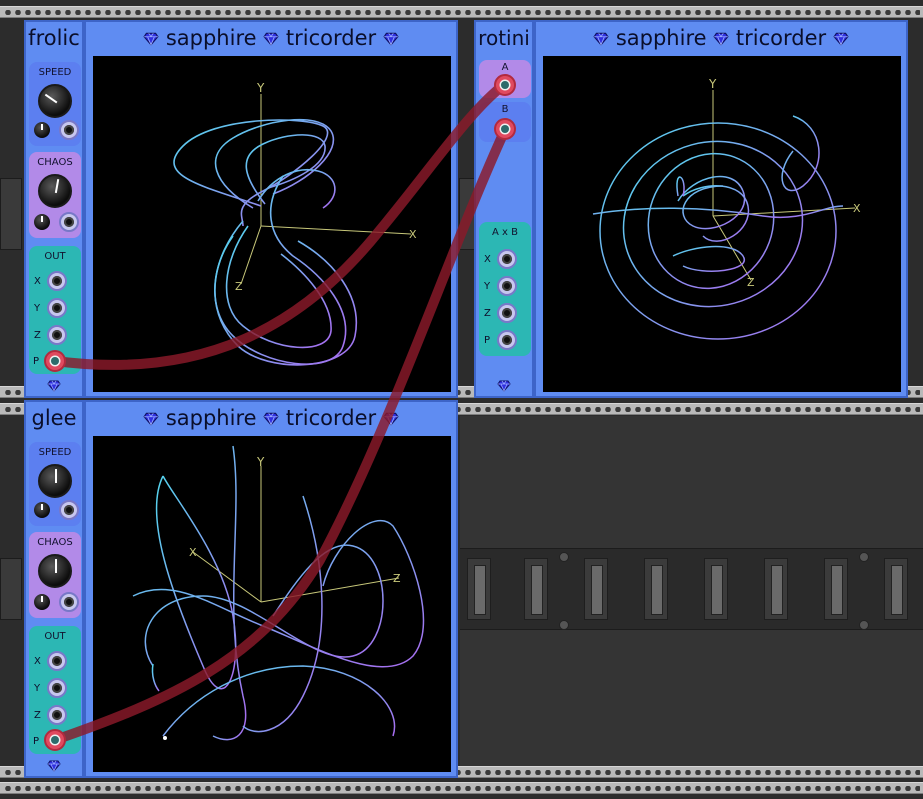 The height and width of the screenshot is (799, 923). Describe the element at coordinates (461, 12) in the screenshot. I see `rack-rail-top` at that location.